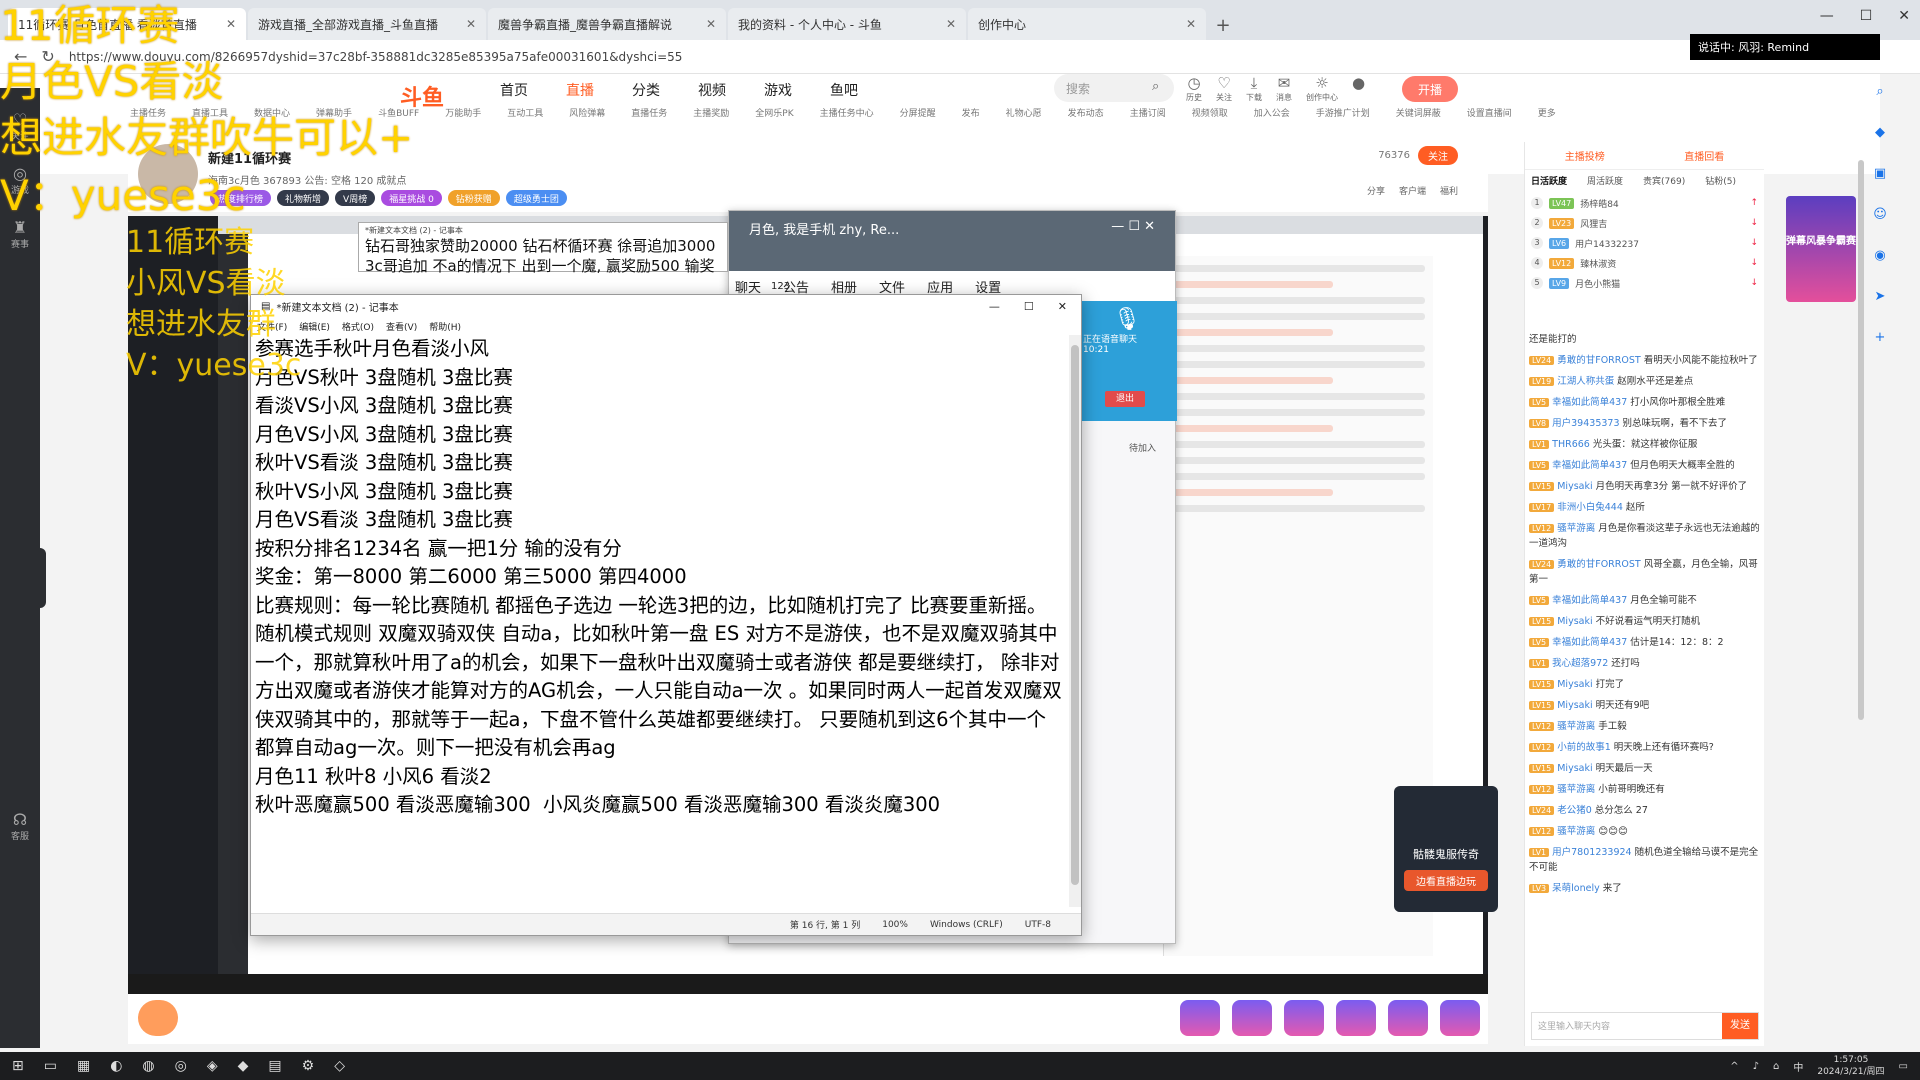 The height and width of the screenshot is (1080, 1920). What do you see at coordinates (1880, 132) in the screenshot?
I see `gem-icon: ◆` at bounding box center [1880, 132].